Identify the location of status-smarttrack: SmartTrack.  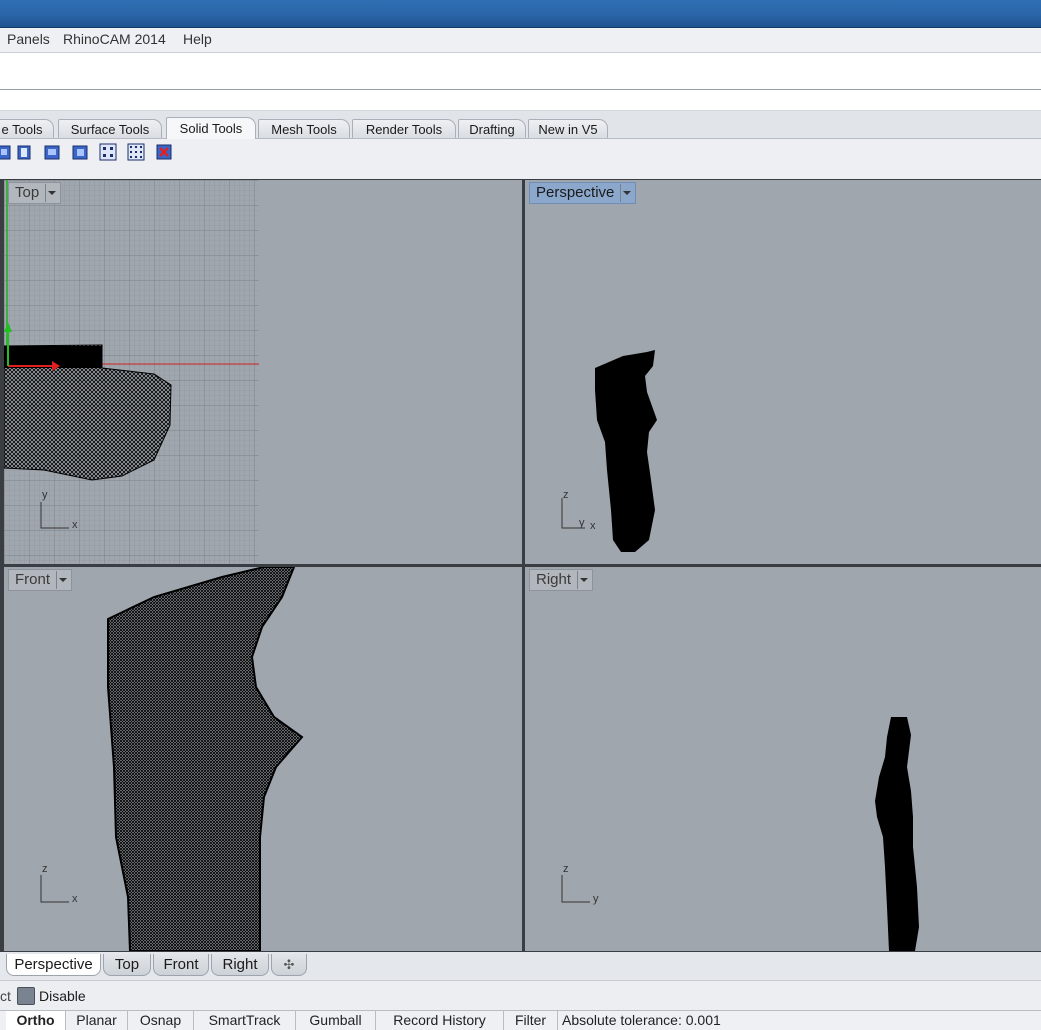
(245, 1020).